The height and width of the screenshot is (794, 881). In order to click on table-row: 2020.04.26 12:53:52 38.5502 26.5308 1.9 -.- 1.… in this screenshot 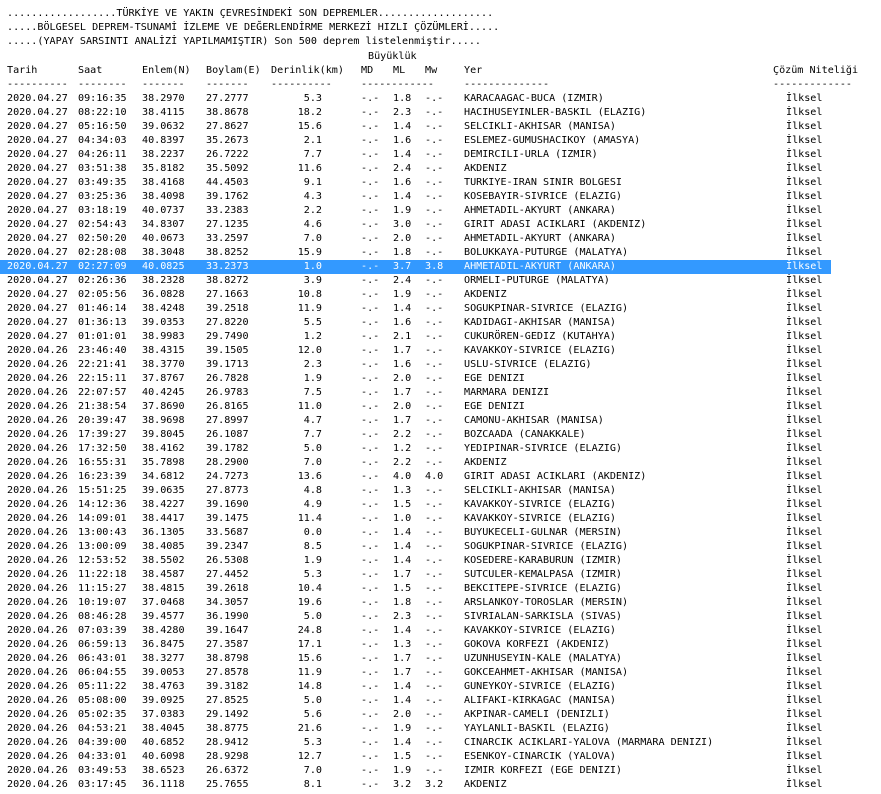, I will do `click(415, 561)`.